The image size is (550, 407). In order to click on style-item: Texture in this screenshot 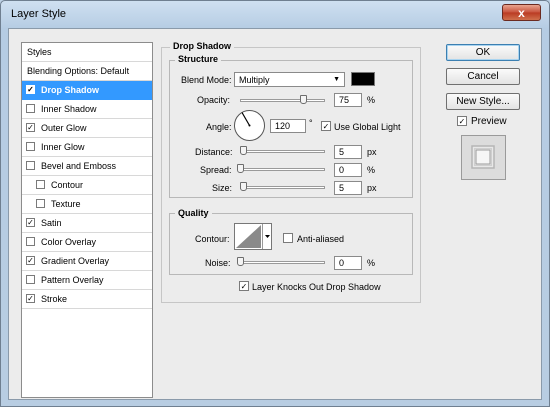, I will do `click(87, 204)`.